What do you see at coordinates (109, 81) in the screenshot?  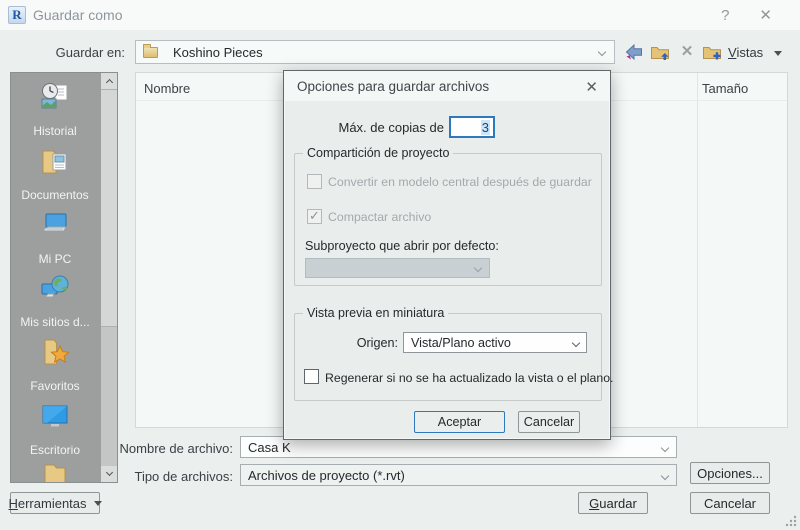 I see `scroll-up-icon` at bounding box center [109, 81].